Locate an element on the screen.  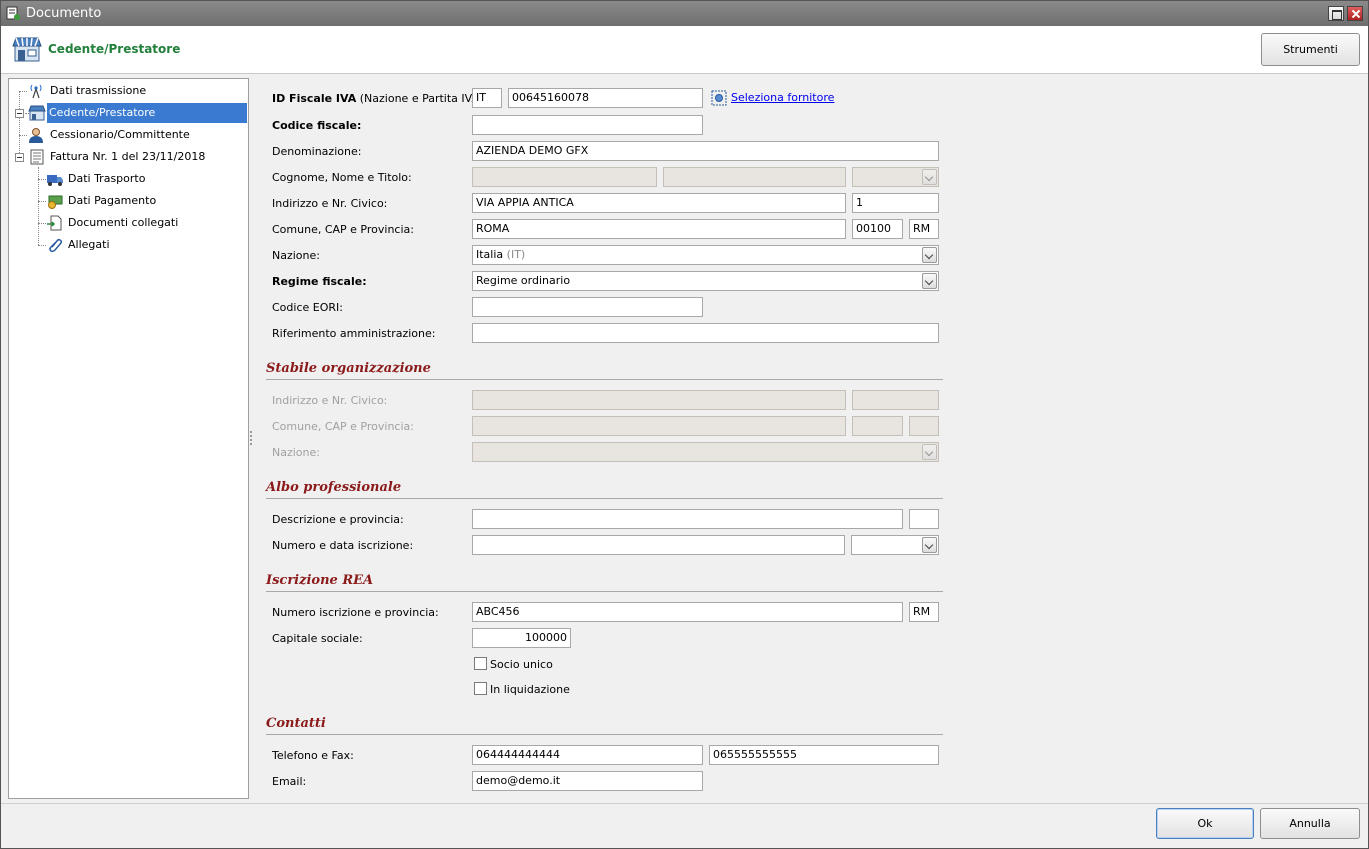
capitale-sociale-input: 100000 is located at coordinates (521, 638).